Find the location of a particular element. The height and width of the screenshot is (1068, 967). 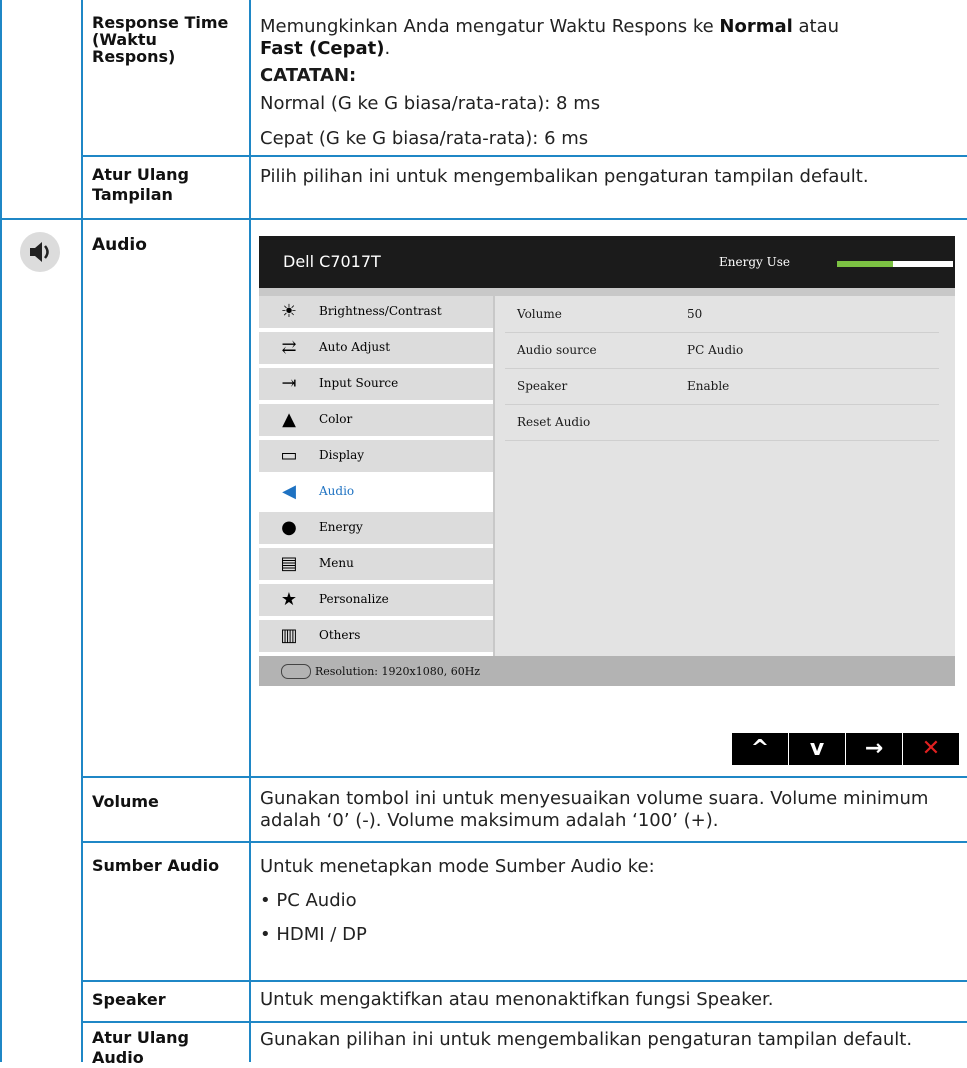

audio-source-description: Untuk menetapkan mode Sumber Audio ke: is located at coordinates (457, 866).